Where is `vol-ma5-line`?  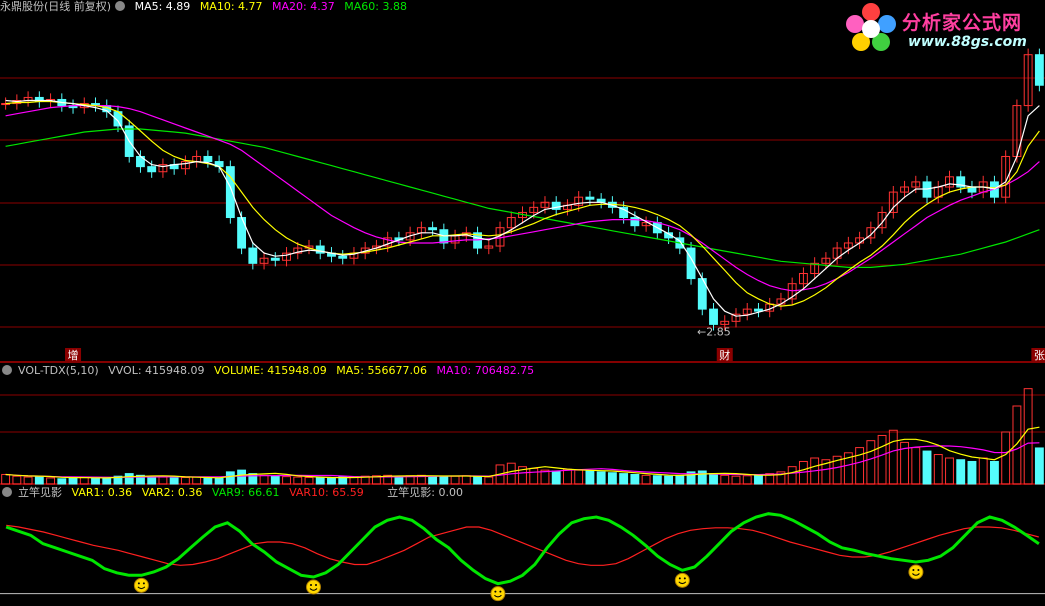
vol-ma5-line is located at coordinates (522, 452).